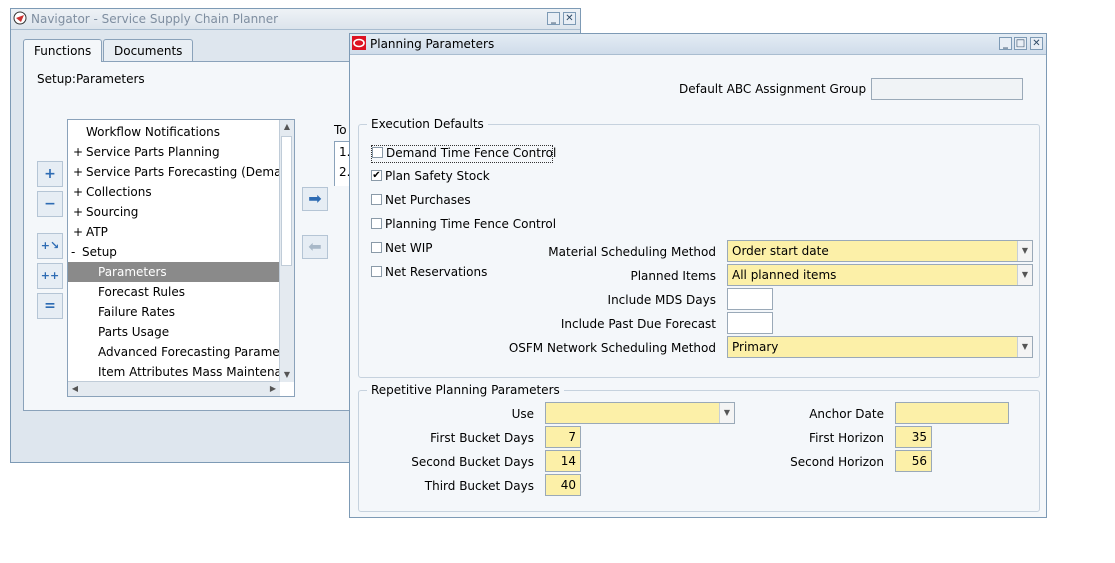  Describe the element at coordinates (119, 192) in the screenshot. I see `tree-item-label: Collections` at that location.